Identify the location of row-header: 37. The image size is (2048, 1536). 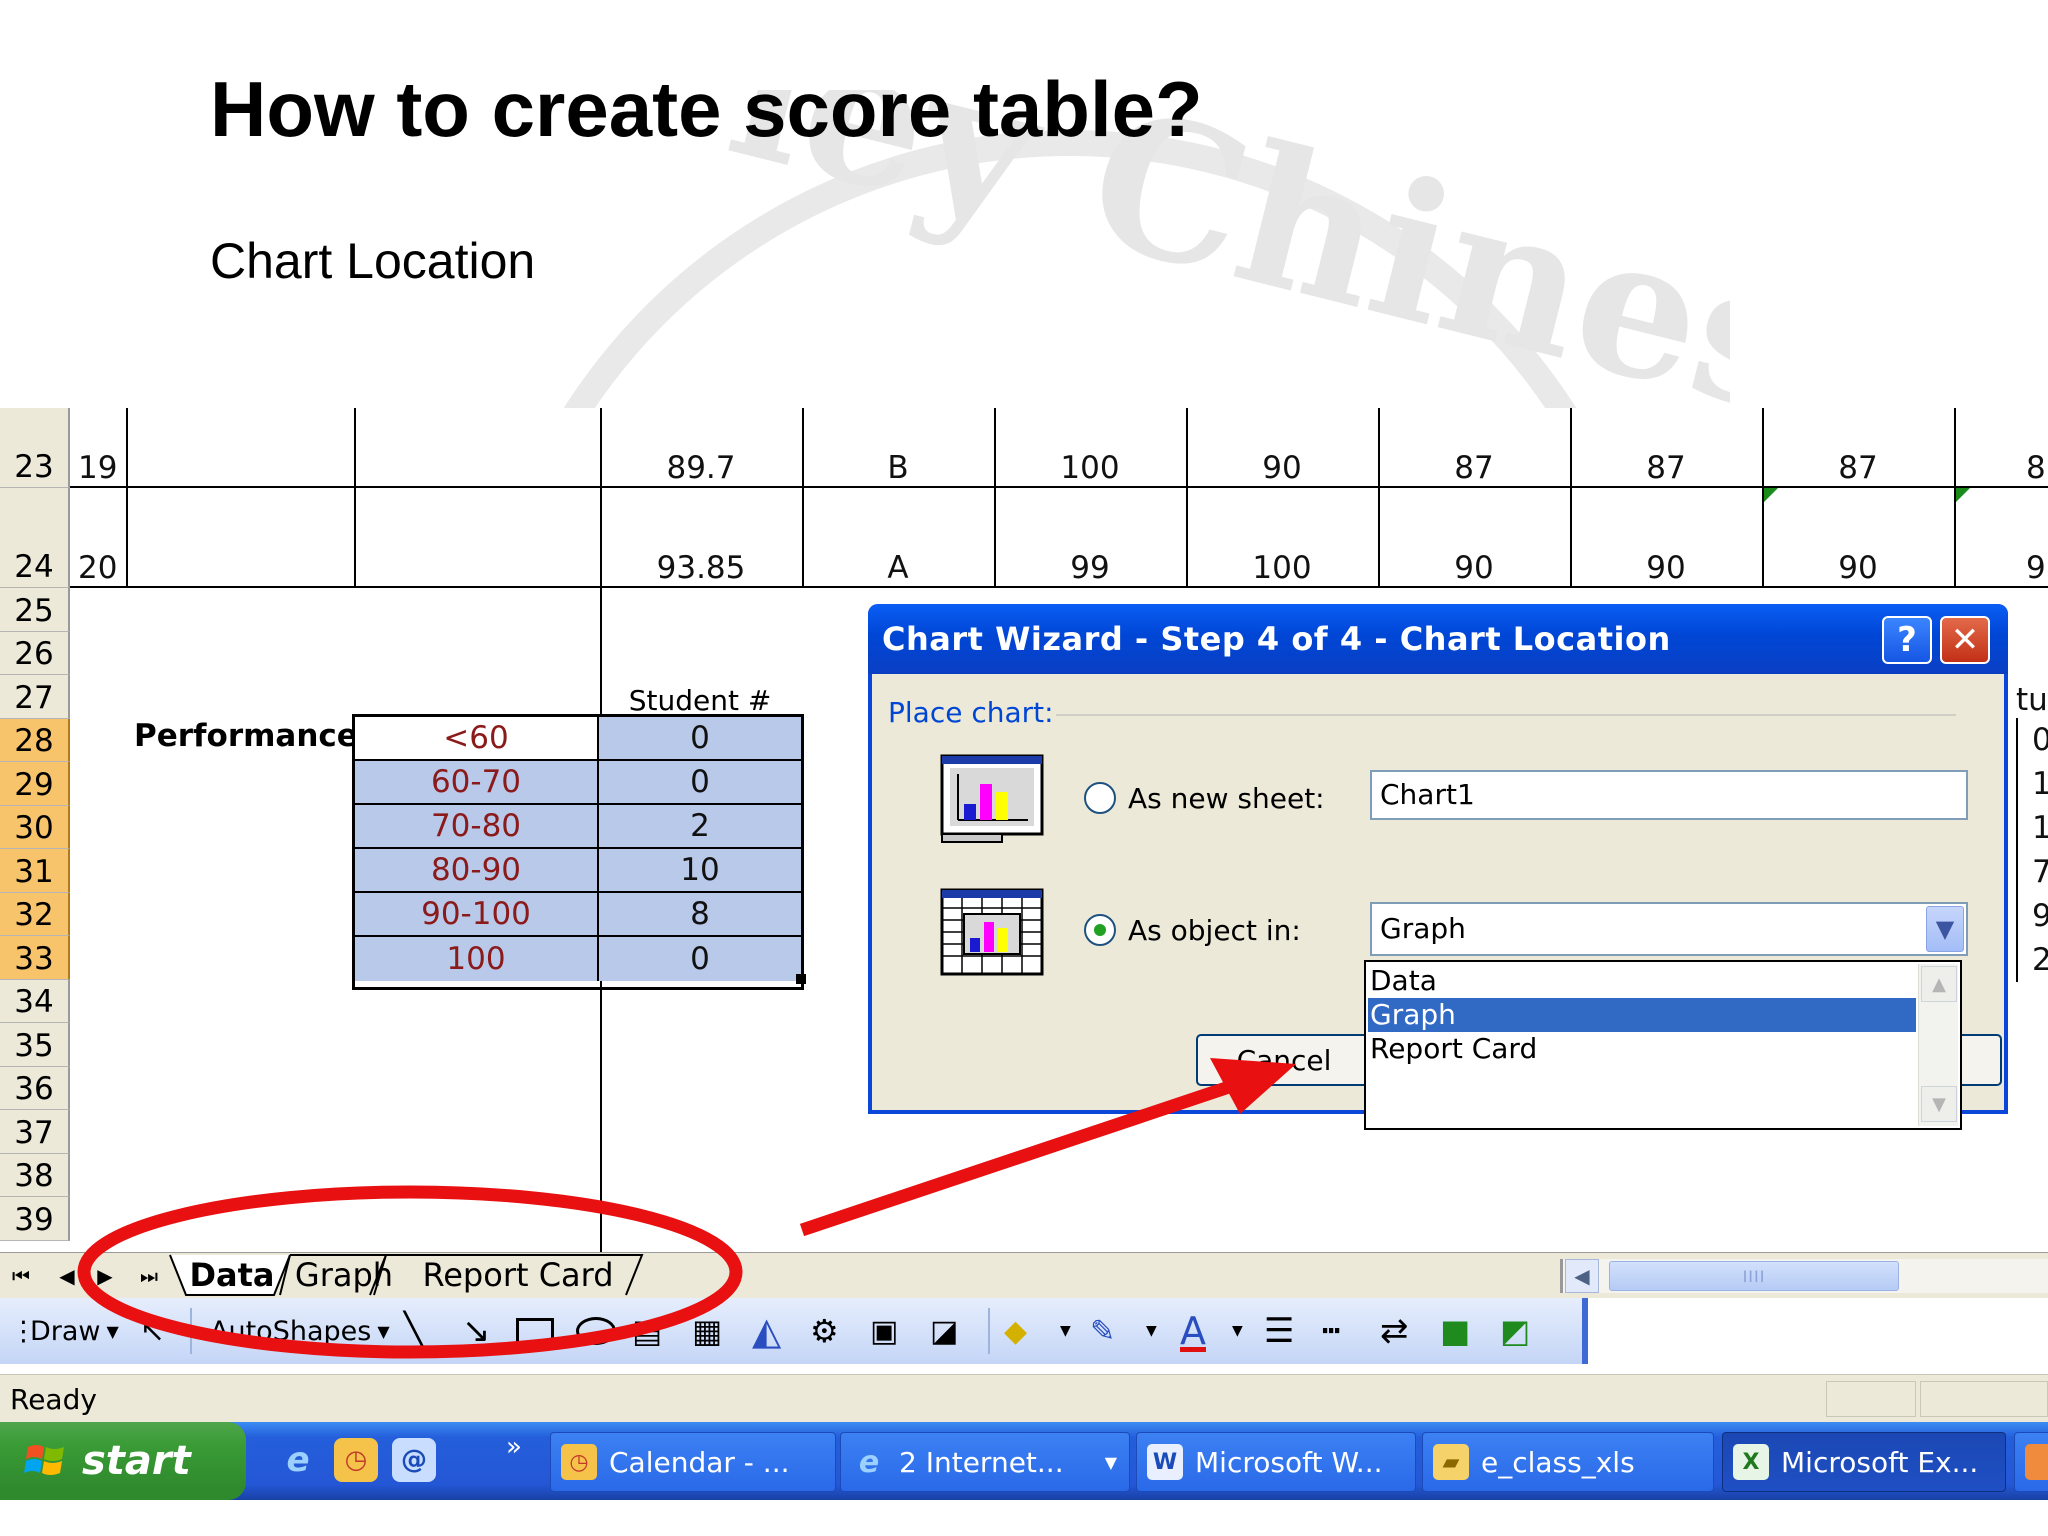
(35, 1132).